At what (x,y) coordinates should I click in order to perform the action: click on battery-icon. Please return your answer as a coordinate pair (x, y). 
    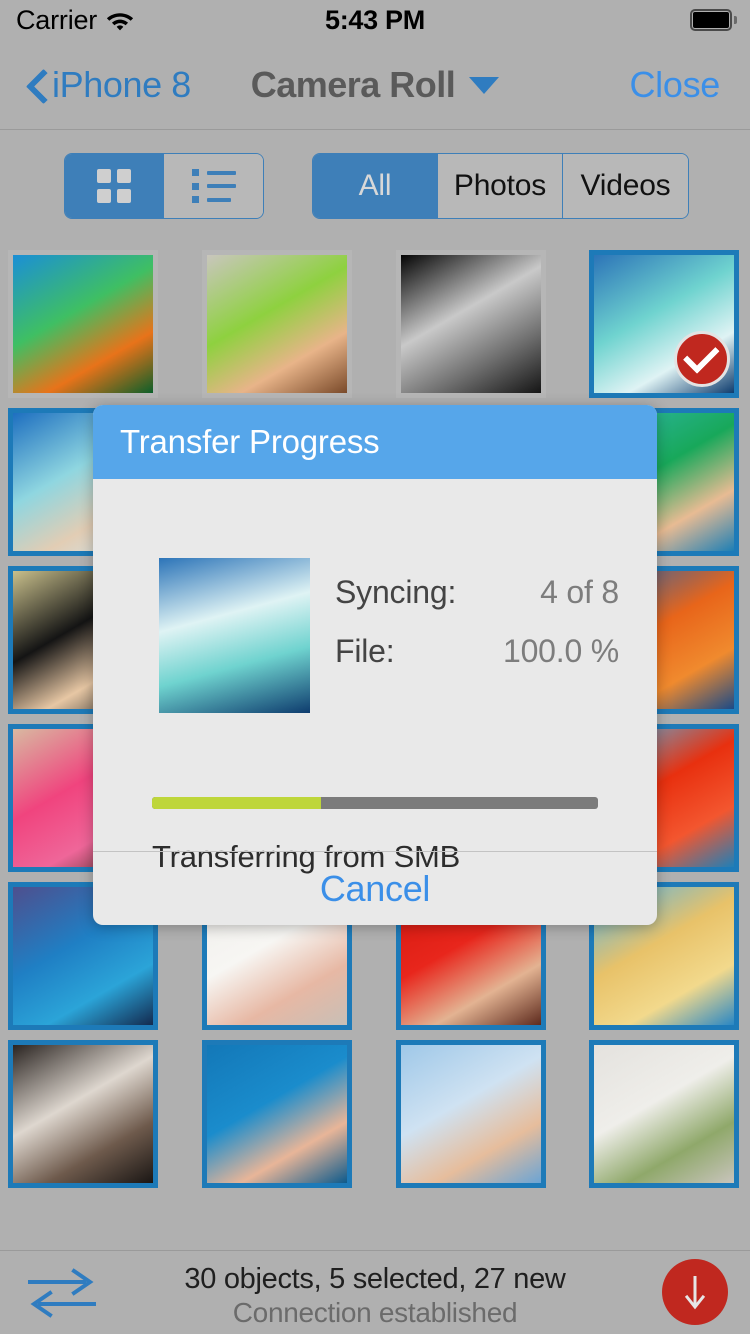
    Looking at the image, I should click on (713, 20).